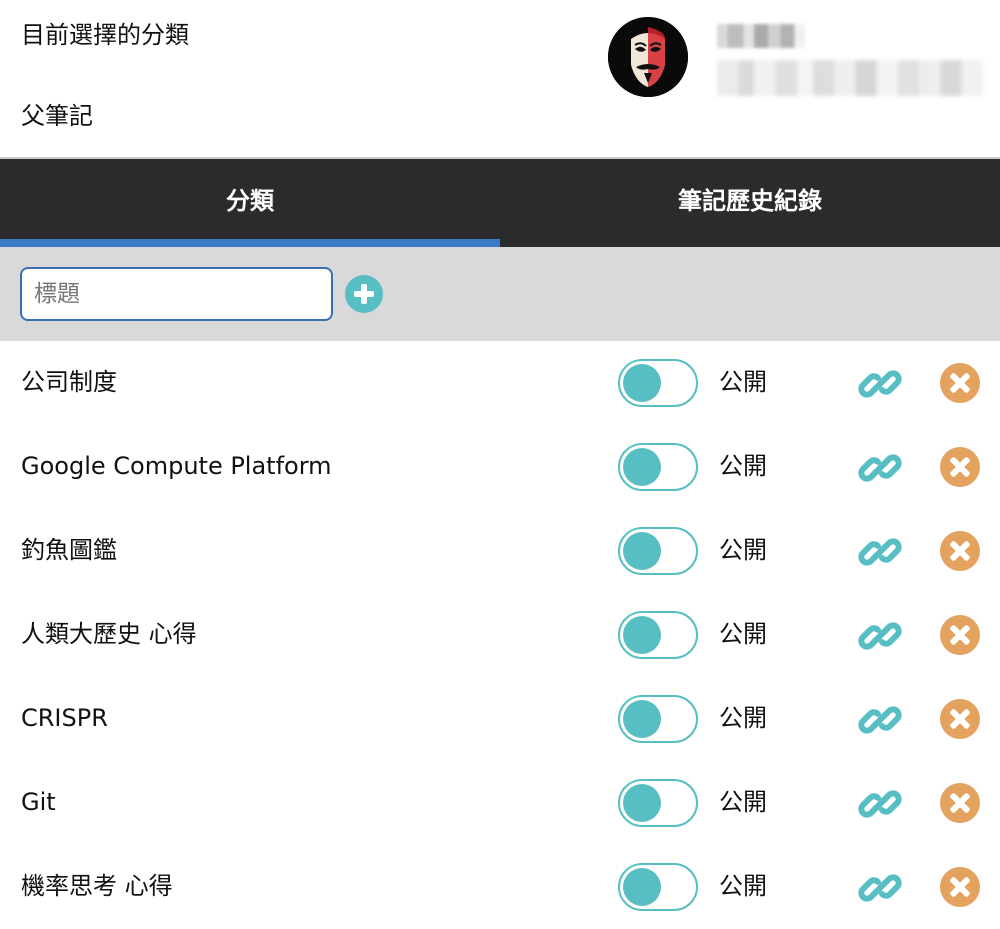 The height and width of the screenshot is (929, 1000). I want to click on list-item: Git 公開, so click(500, 803).